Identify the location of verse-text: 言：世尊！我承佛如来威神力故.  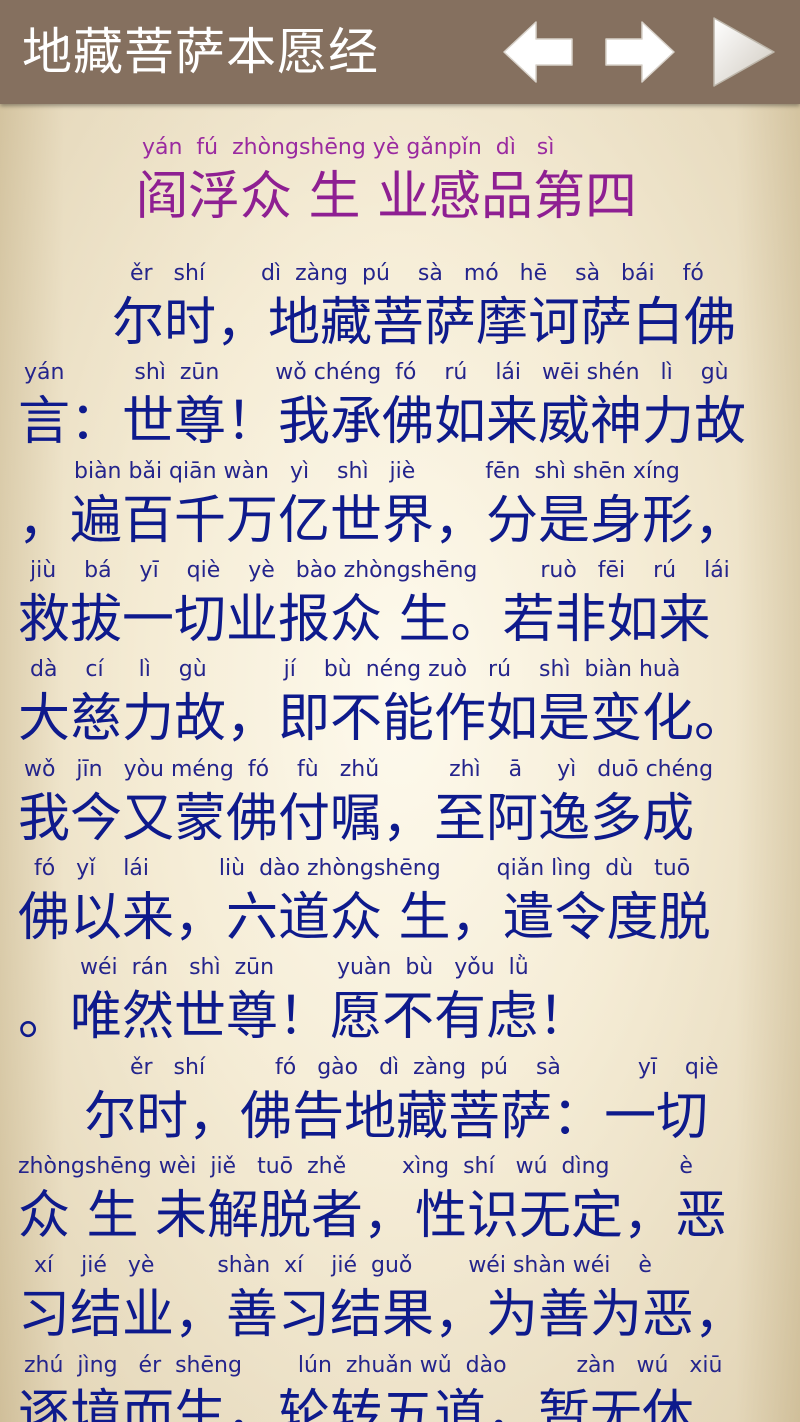
(382, 422).